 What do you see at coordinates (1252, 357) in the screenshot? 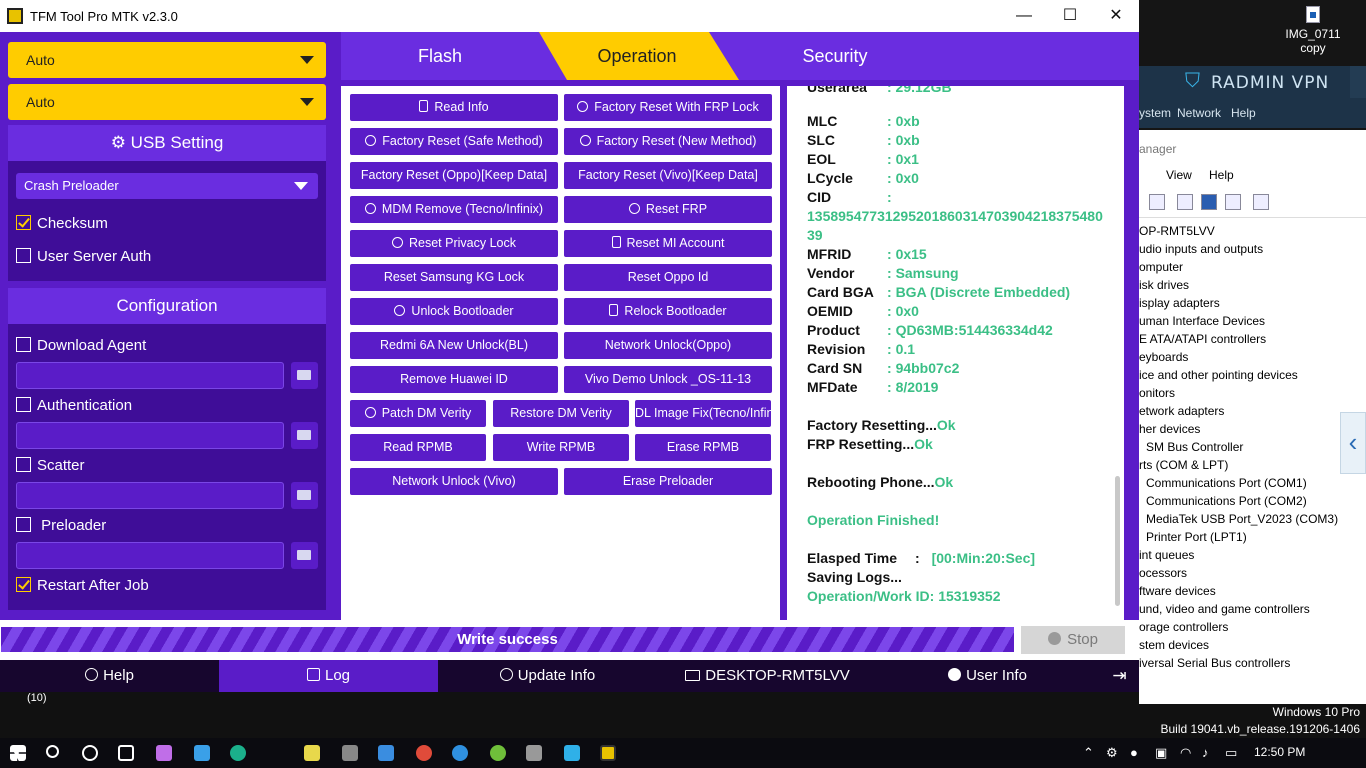
I see `device-tree-item: eyboards` at bounding box center [1252, 357].